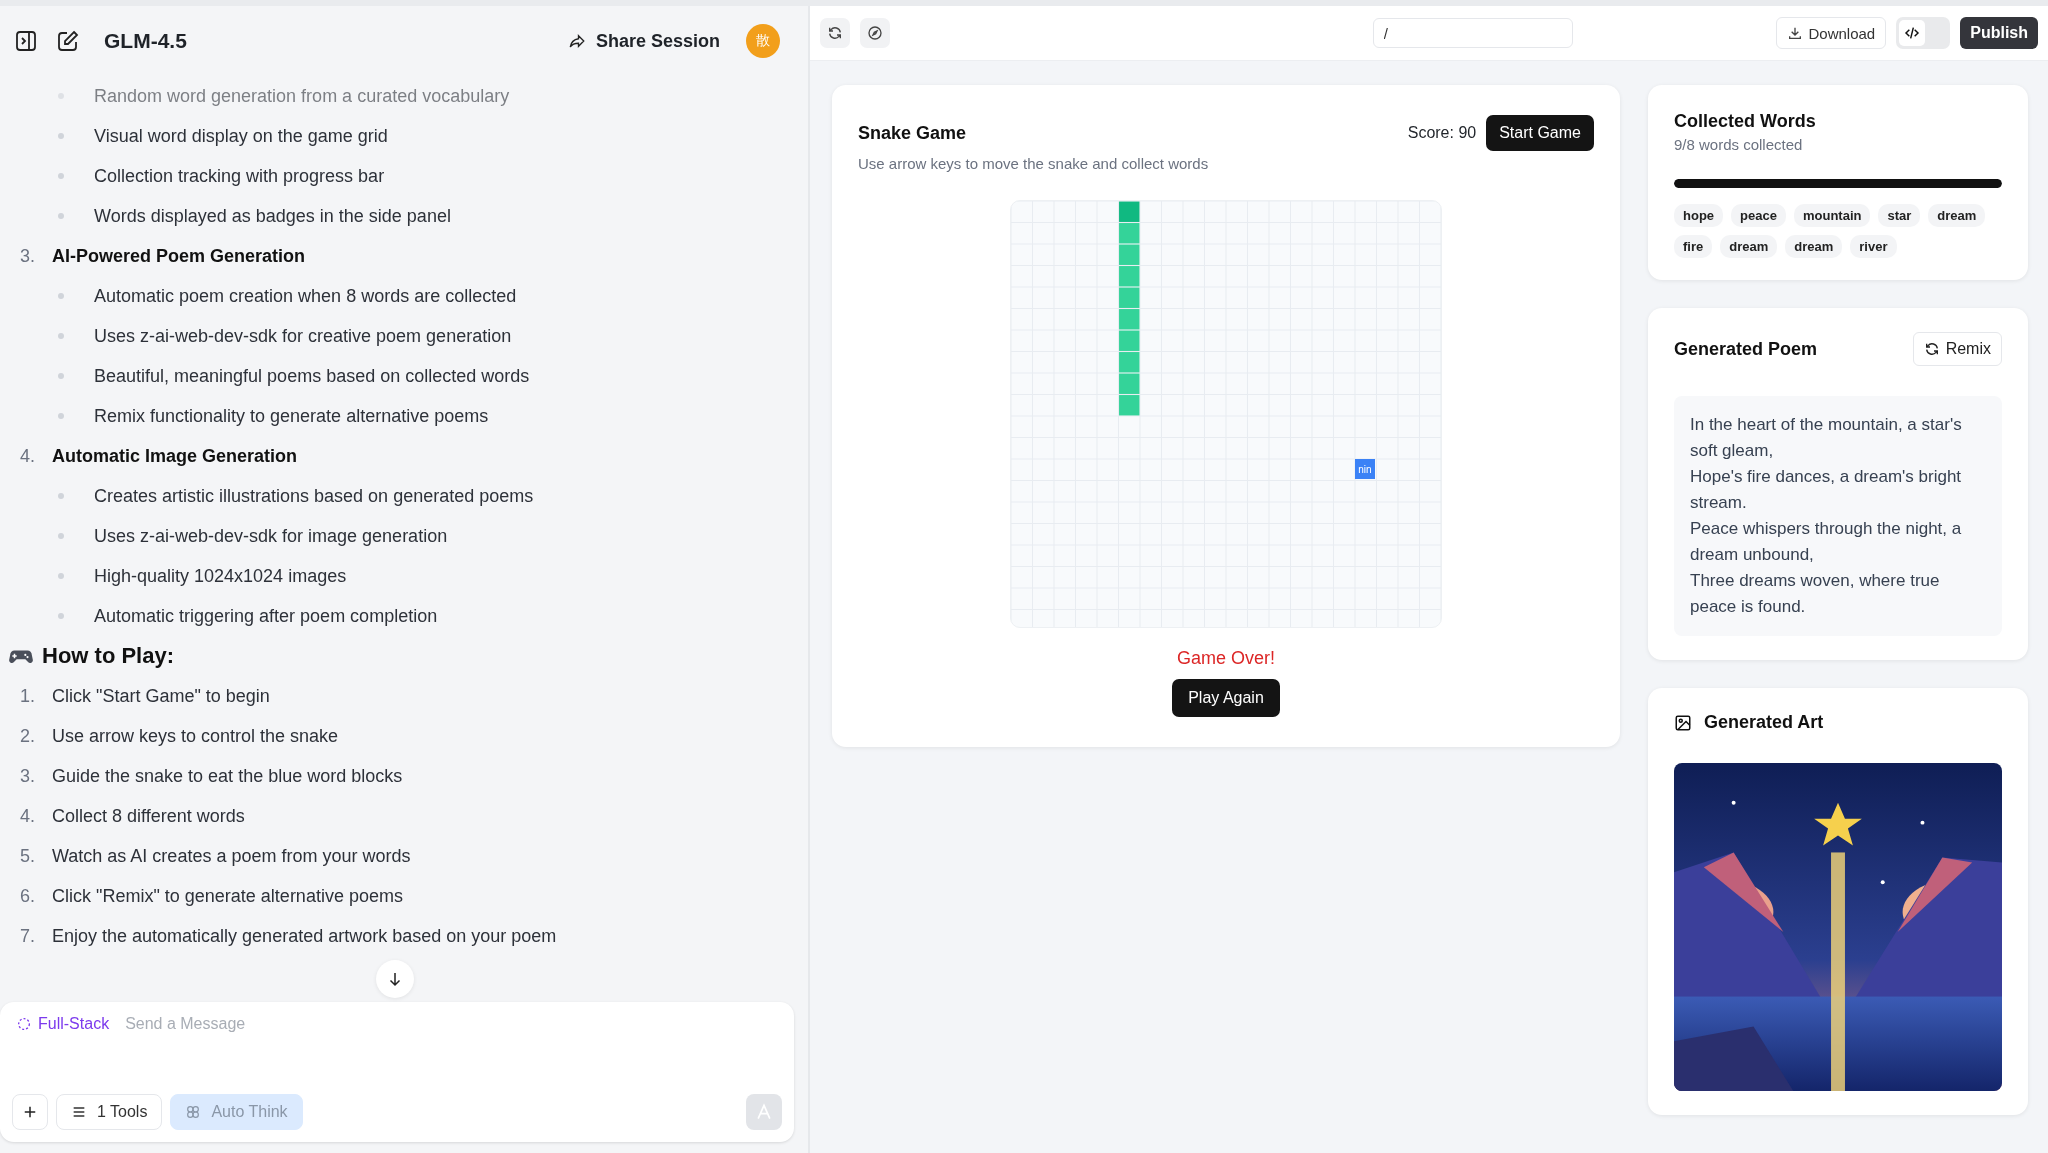  I want to click on poem-line: Three dreams woven, where true peace is found., so click(1815, 594).